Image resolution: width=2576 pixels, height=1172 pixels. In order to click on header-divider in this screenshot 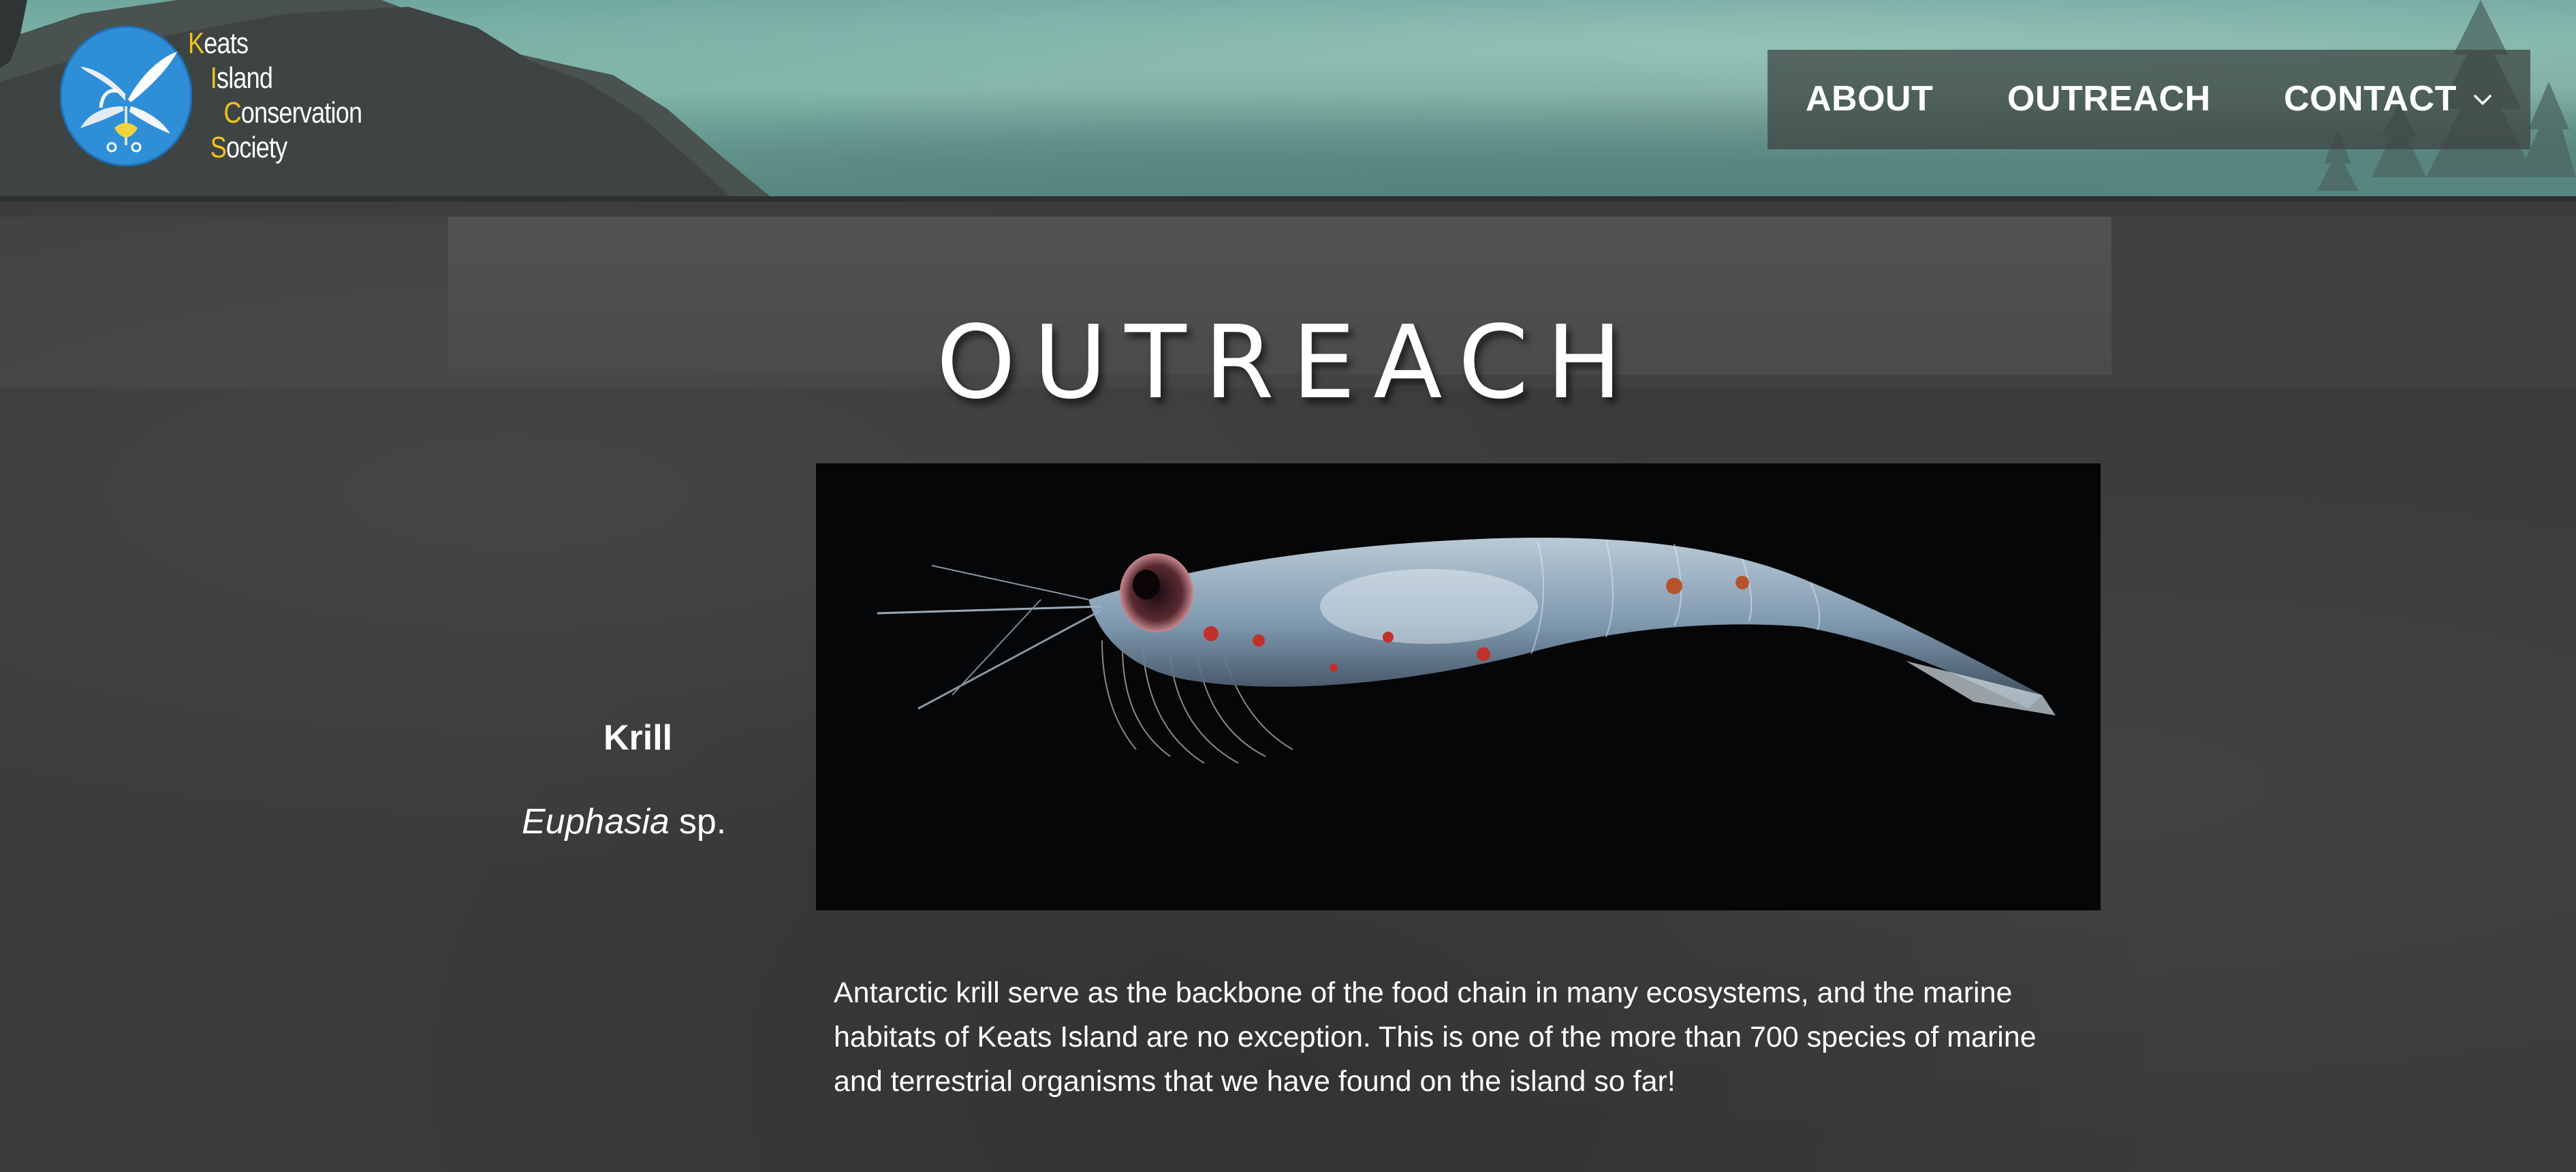, I will do `click(1288, 199)`.